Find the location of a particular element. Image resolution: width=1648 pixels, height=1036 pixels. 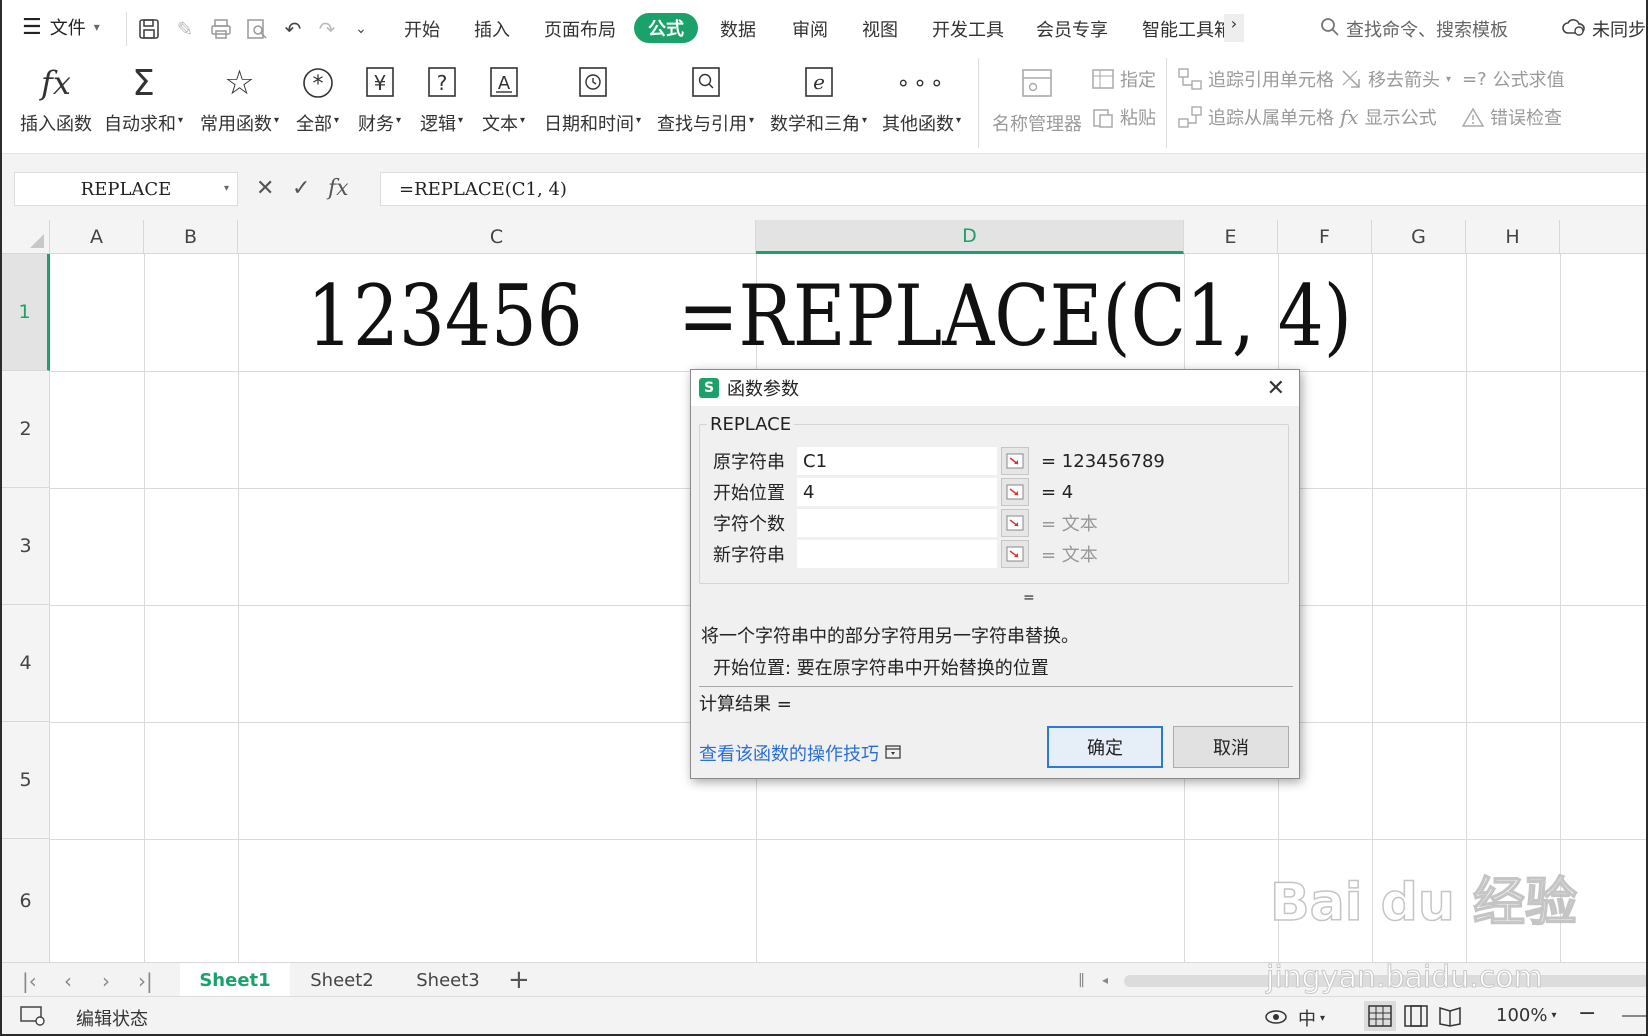

common-functions-button: ☆ 常用函数 ▾ is located at coordinates (239, 99).